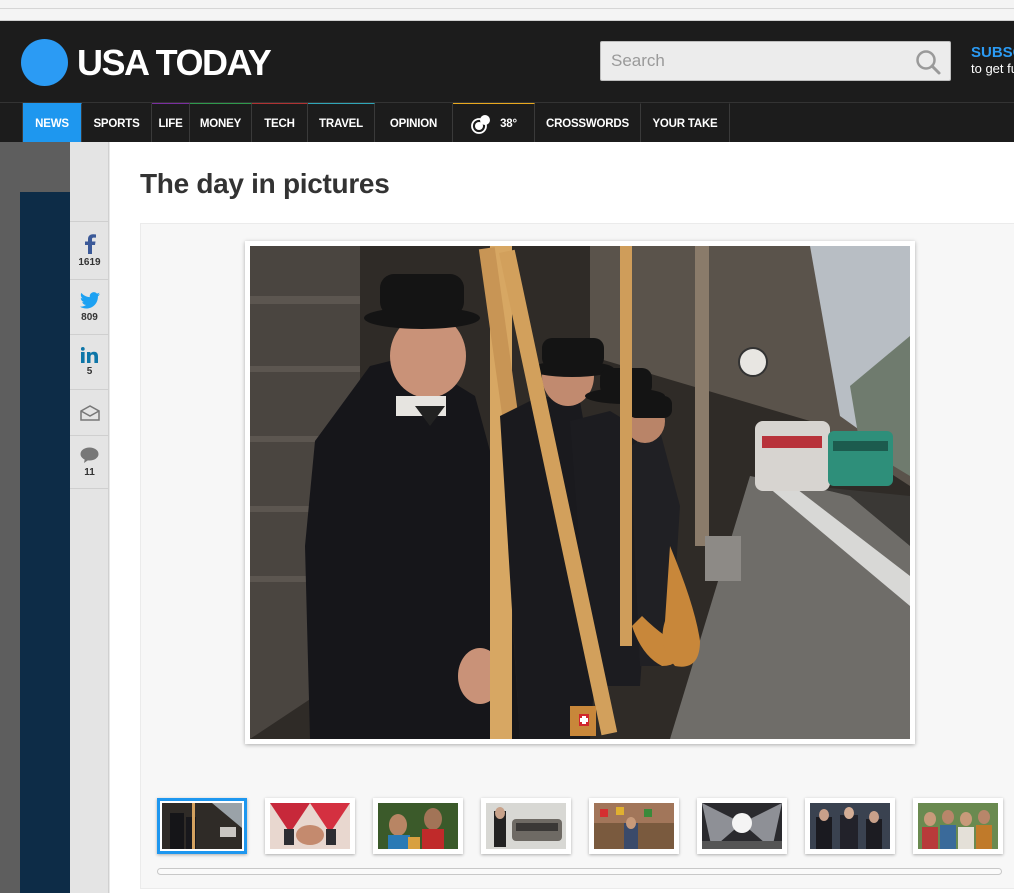  I want to click on nav-item-tech: Tech, so click(280, 123).